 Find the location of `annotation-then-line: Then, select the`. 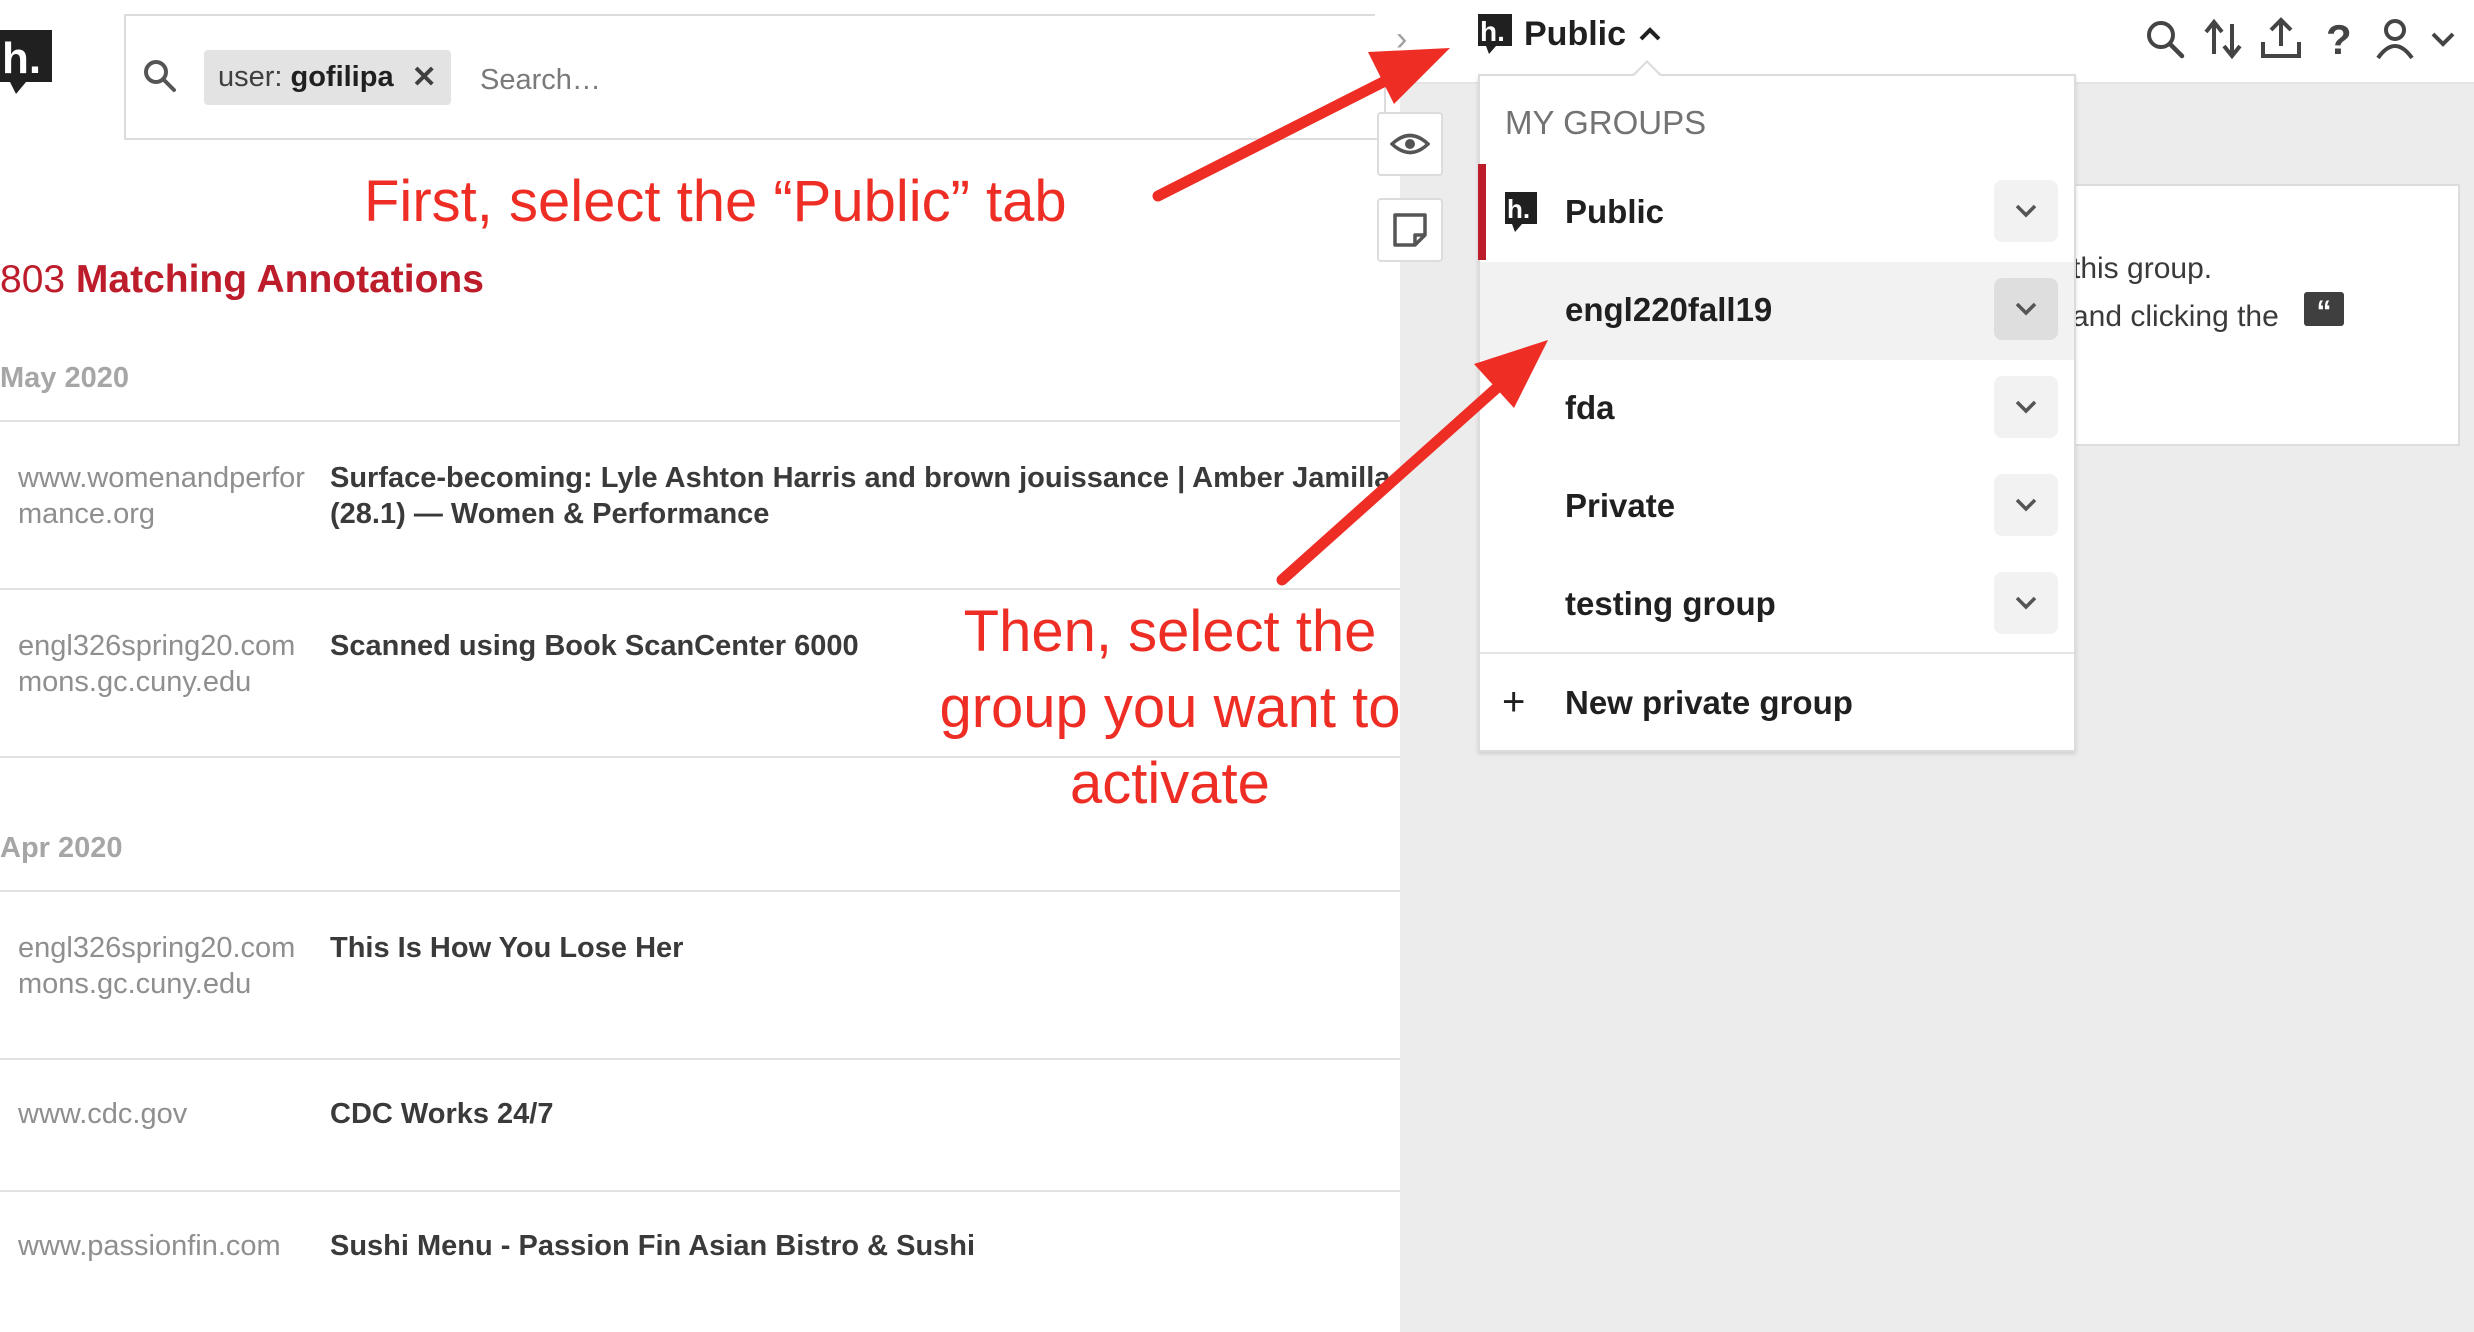

annotation-then-line: Then, select the is located at coordinates (1170, 631).